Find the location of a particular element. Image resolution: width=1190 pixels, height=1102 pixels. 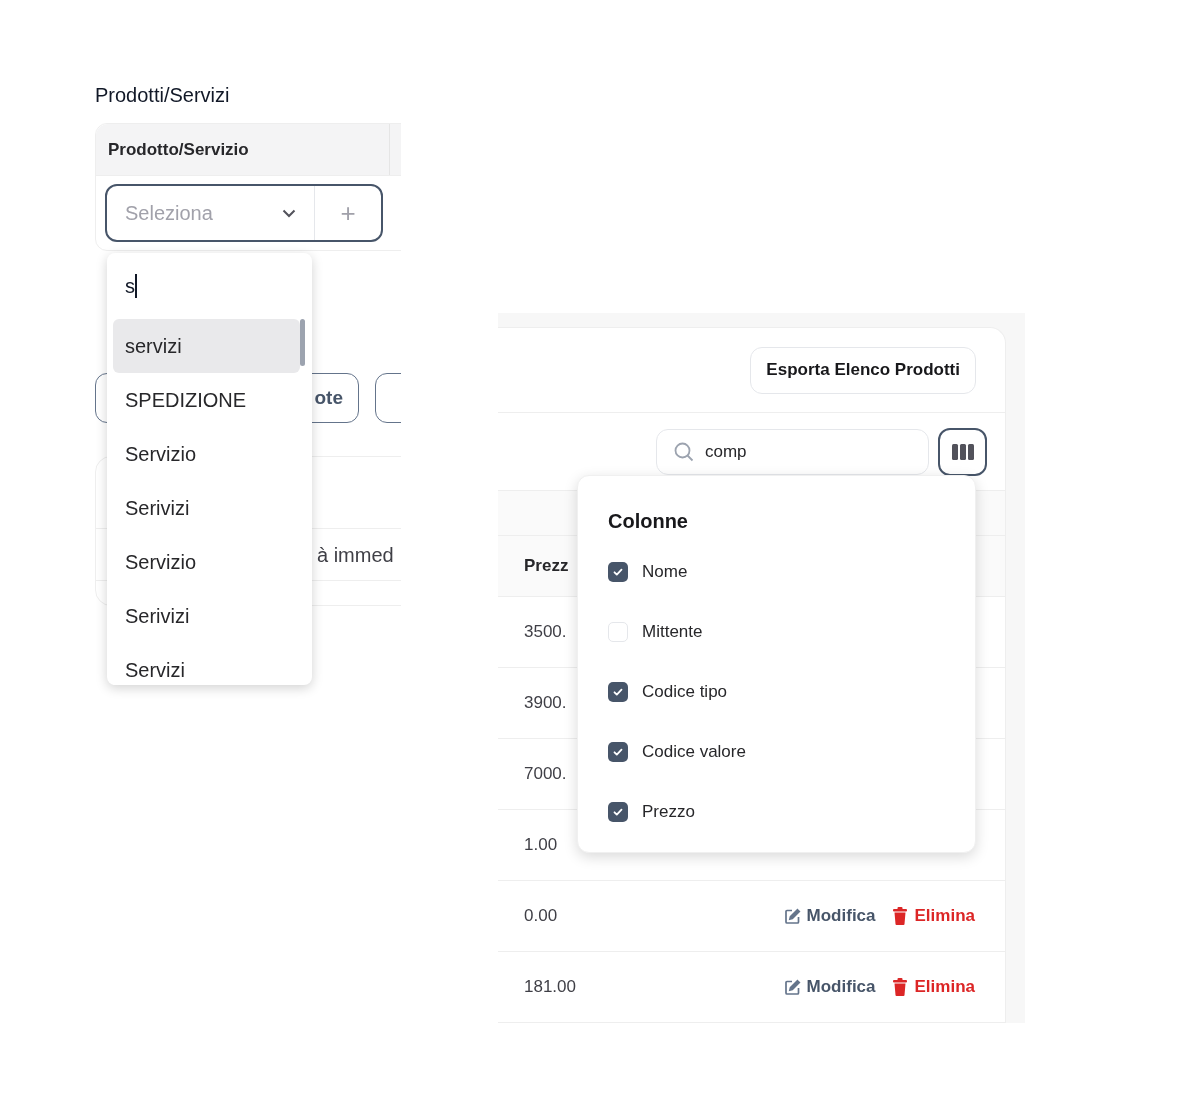

select-placeholder: Seleziona is located at coordinates (169, 213).